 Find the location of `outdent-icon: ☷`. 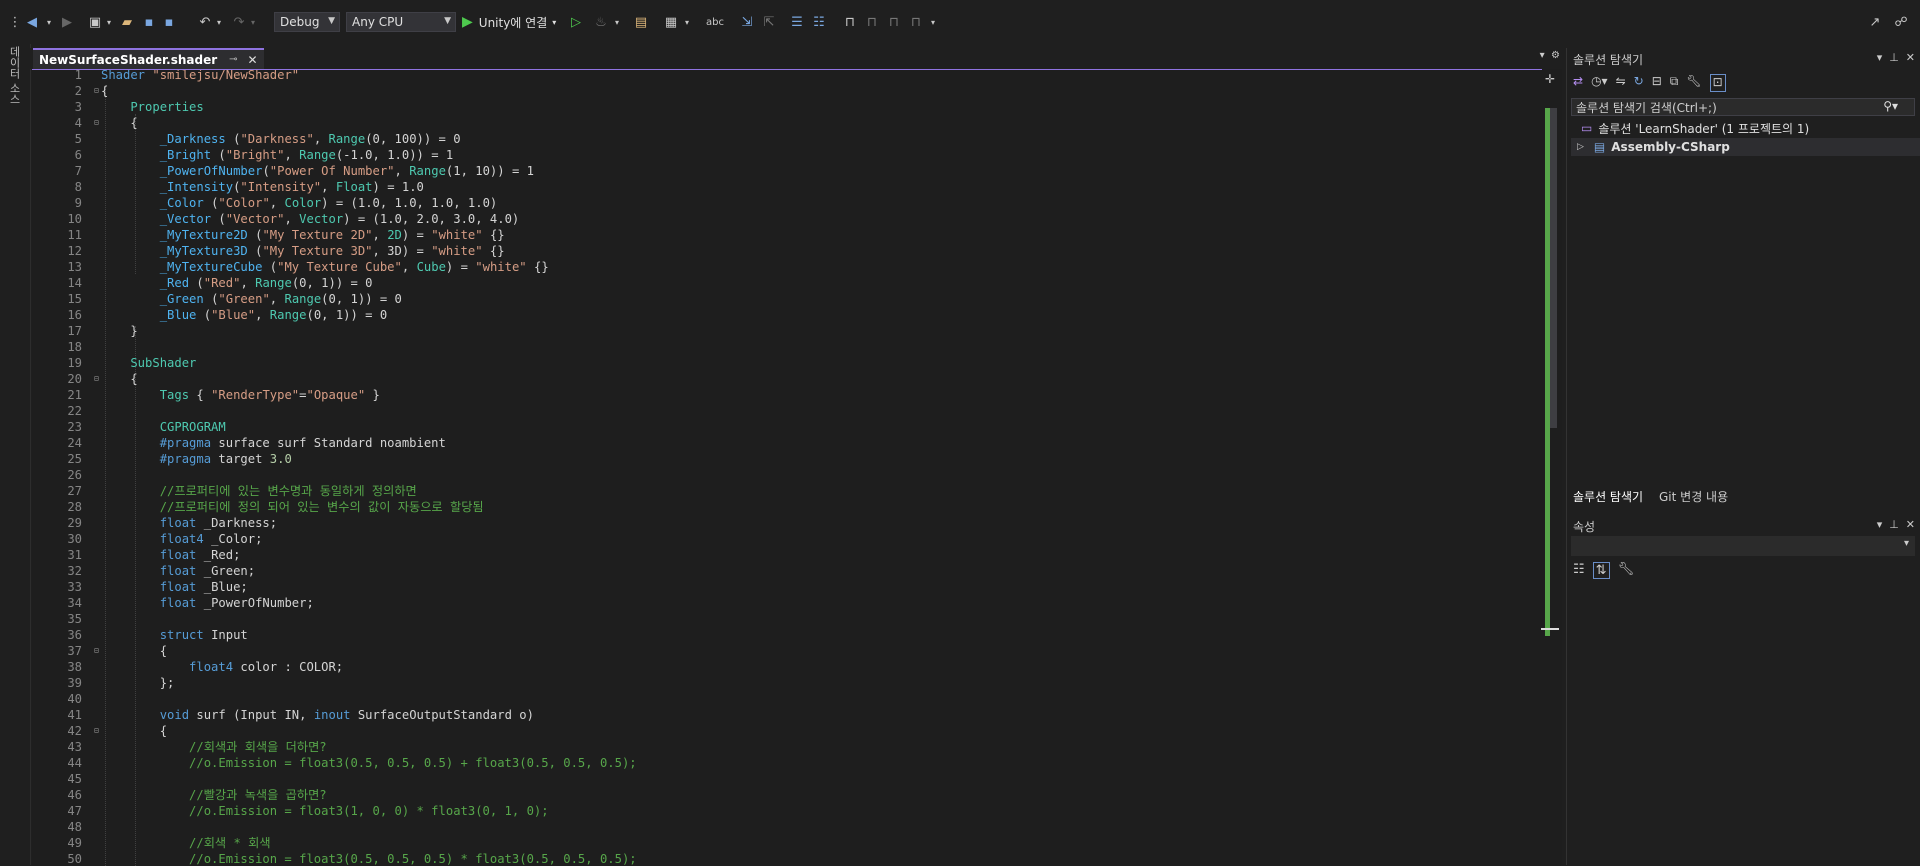

outdent-icon: ☷ is located at coordinates (819, 22).